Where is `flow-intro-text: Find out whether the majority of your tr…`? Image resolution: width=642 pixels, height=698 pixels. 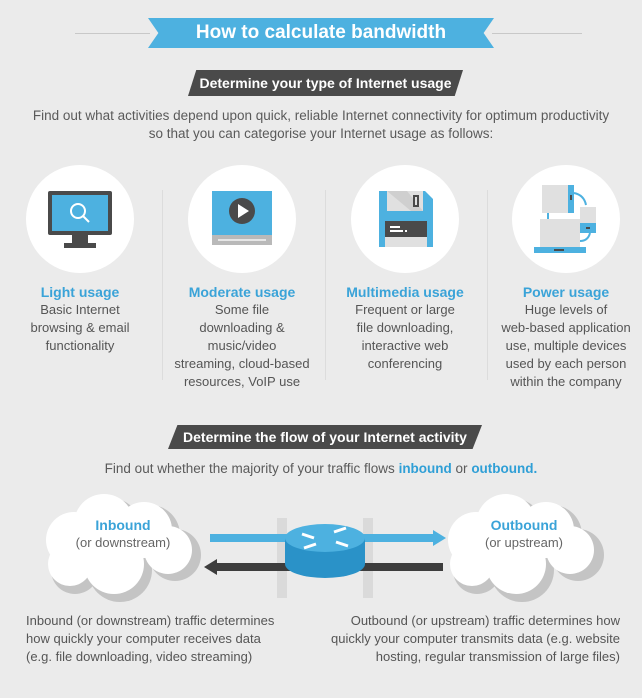 flow-intro-text: Find out whether the majority of your tr… is located at coordinates (251, 468).